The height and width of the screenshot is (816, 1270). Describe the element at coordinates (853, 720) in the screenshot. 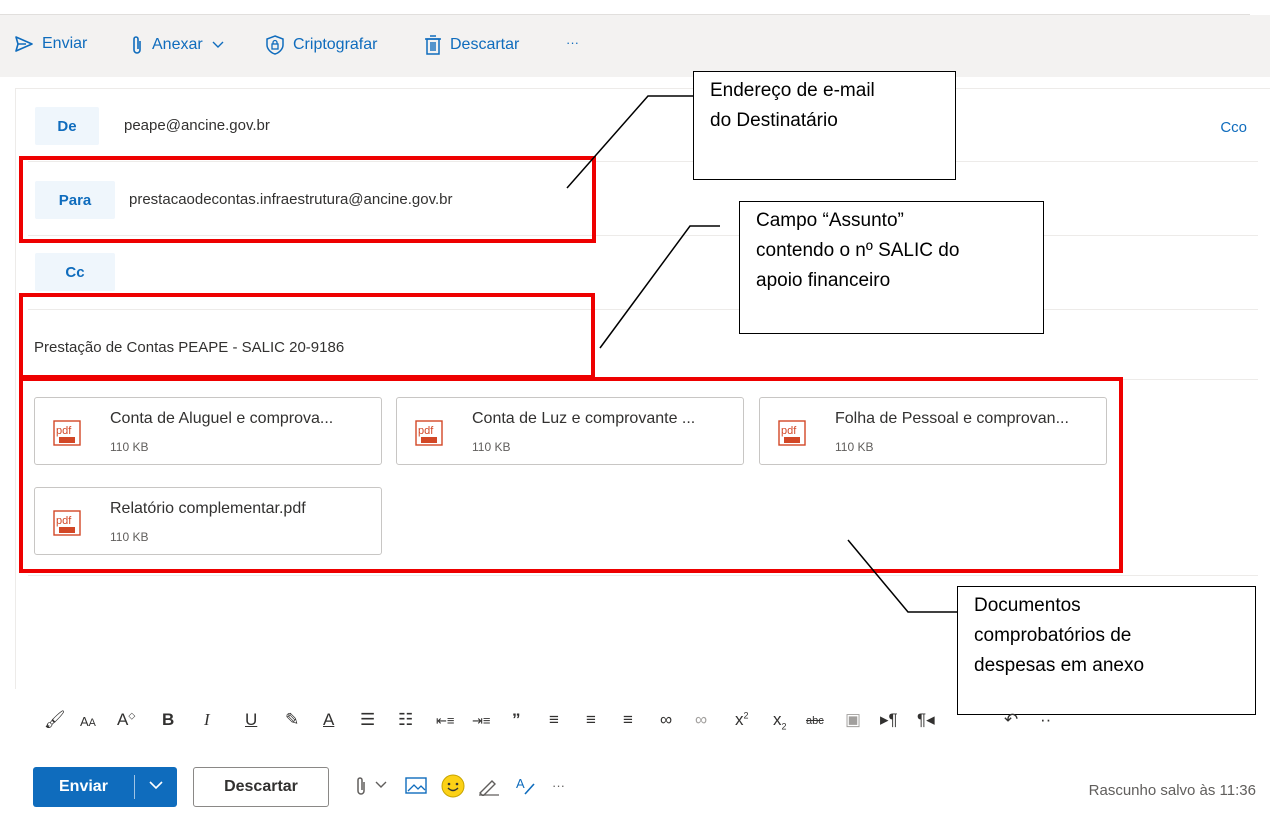

I see `picture-icon: ▣` at that location.